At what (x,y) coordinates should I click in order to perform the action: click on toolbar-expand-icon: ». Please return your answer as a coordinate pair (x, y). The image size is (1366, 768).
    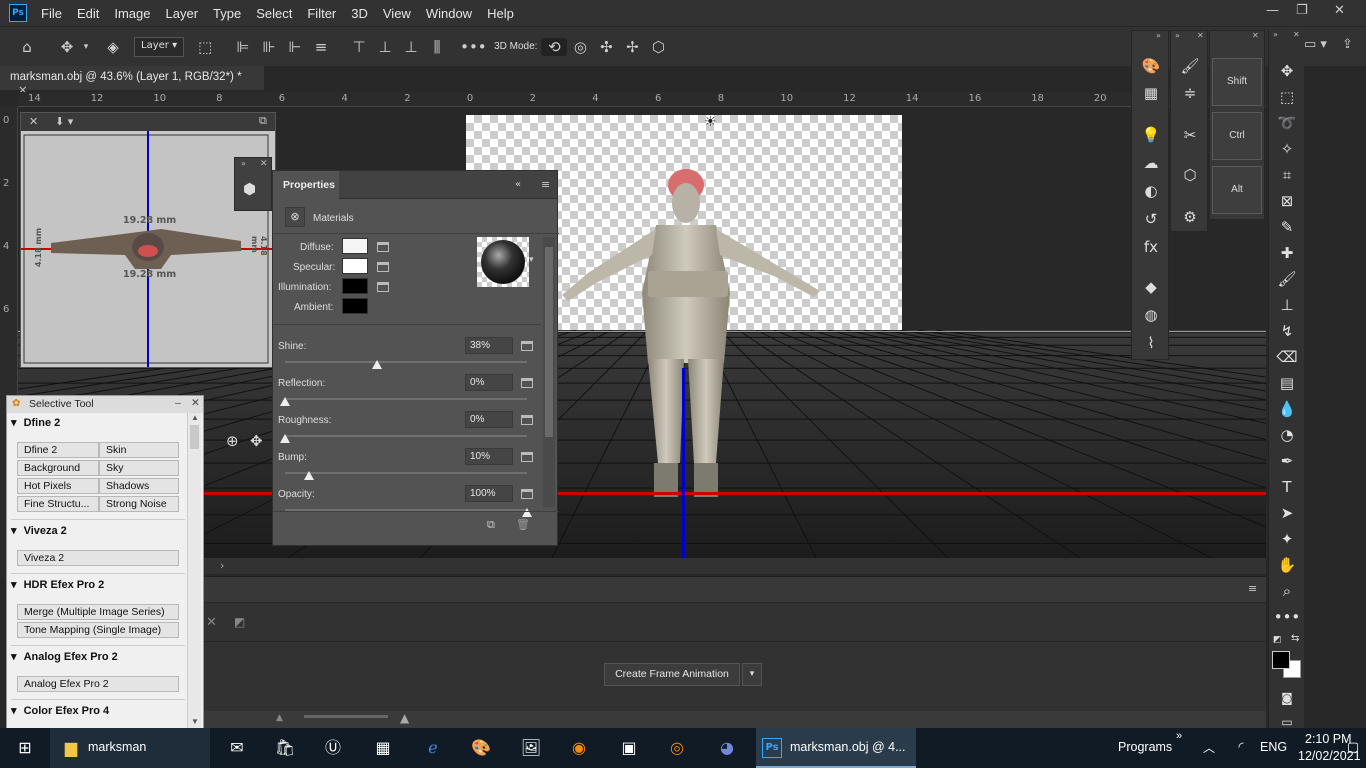
    Looking at the image, I should click on (1179, 736).